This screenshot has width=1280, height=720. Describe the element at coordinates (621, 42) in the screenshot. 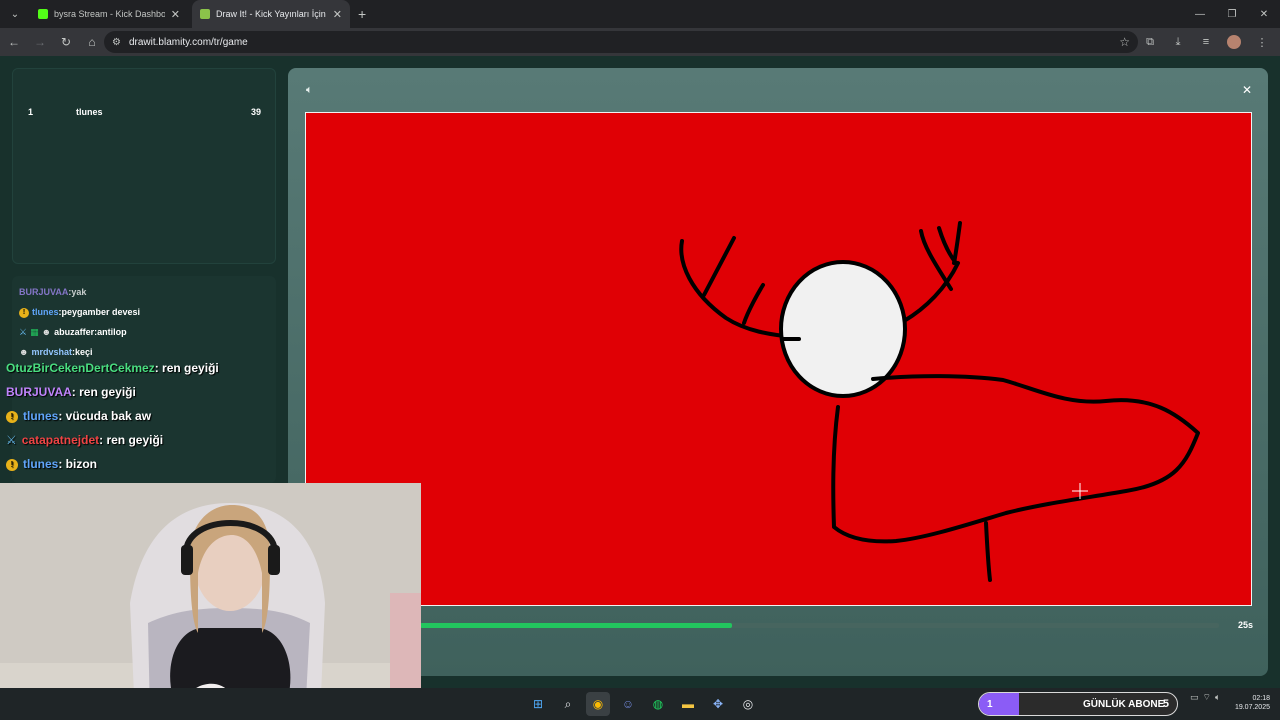

I see `address-bar: ⚙ drawit.blamity.com/tr/game ☆` at that location.